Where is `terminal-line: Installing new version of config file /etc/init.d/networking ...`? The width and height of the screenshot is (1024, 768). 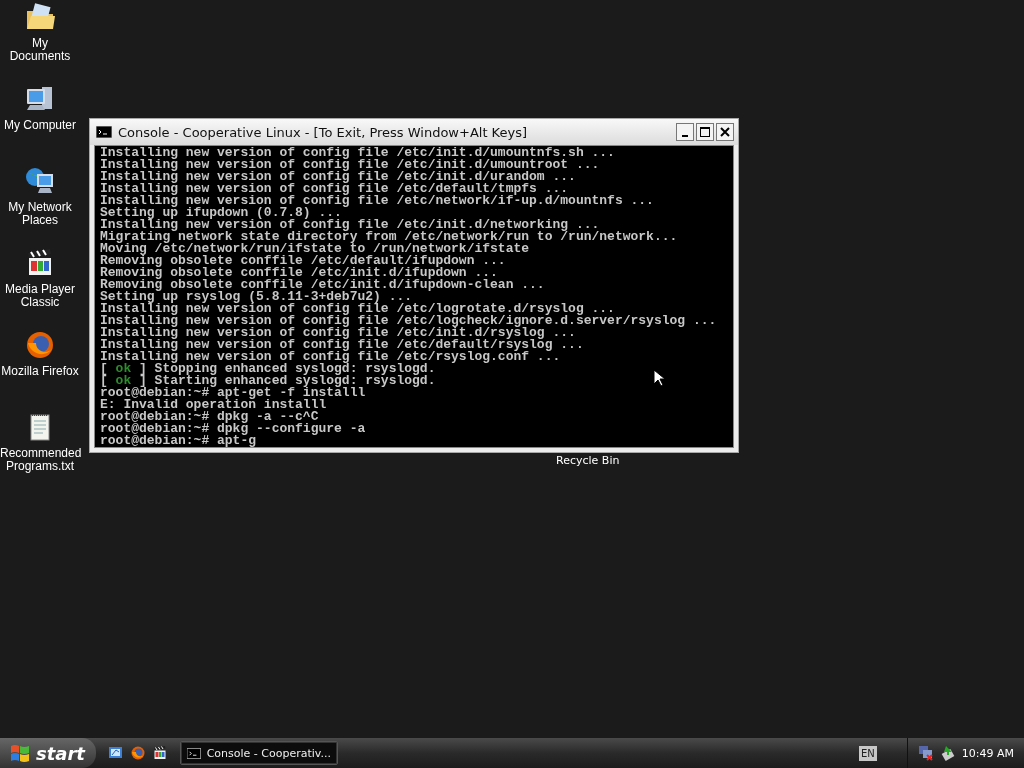 terminal-line: Installing new version of config file /etc/init.d/networking ... is located at coordinates (350, 225).